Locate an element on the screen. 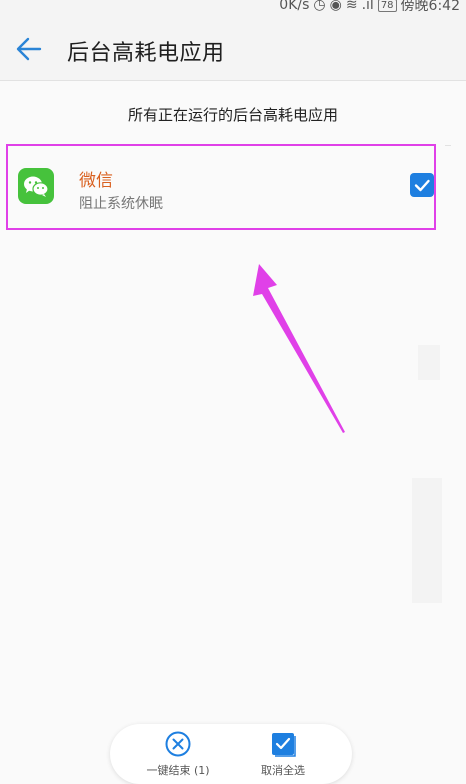 Image resolution: width=466 pixels, height=784 pixels. app-name: 微信 is located at coordinates (96, 181).